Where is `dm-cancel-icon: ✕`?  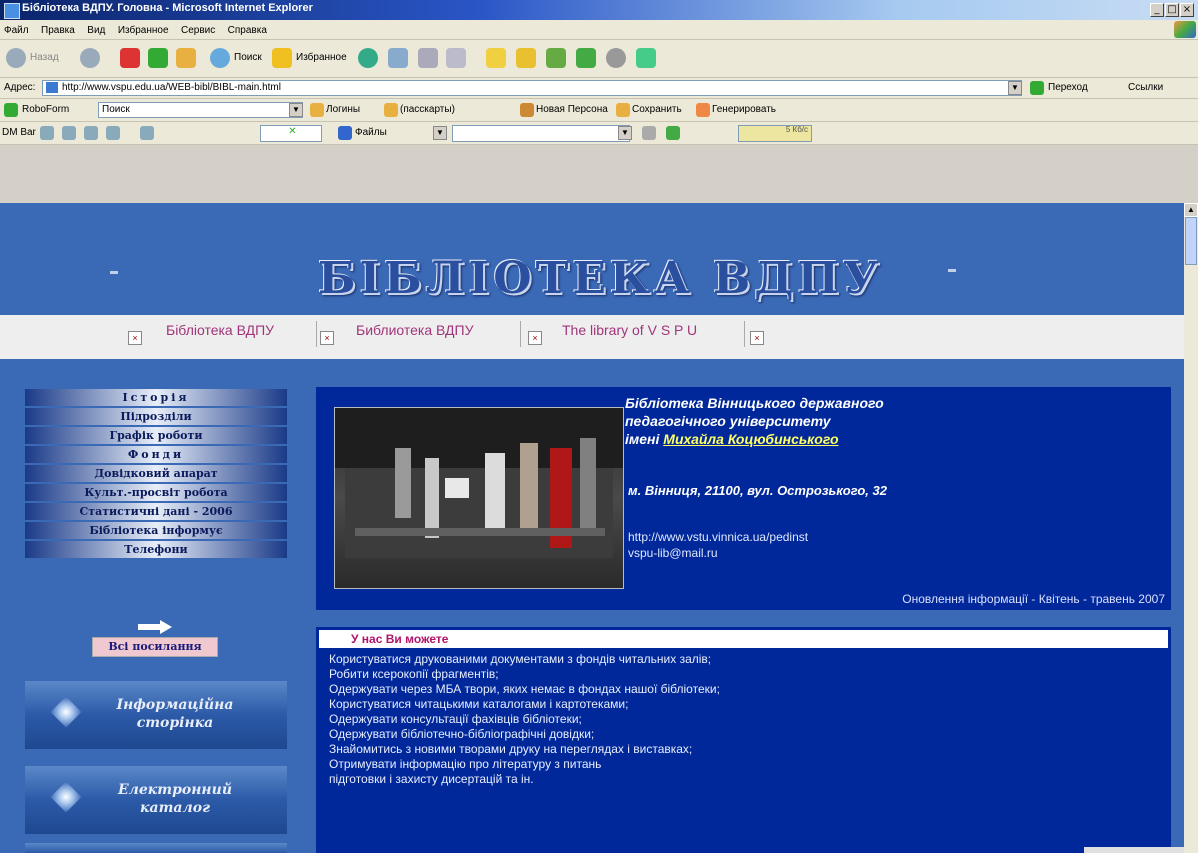 dm-cancel-icon: ✕ is located at coordinates (291, 133).